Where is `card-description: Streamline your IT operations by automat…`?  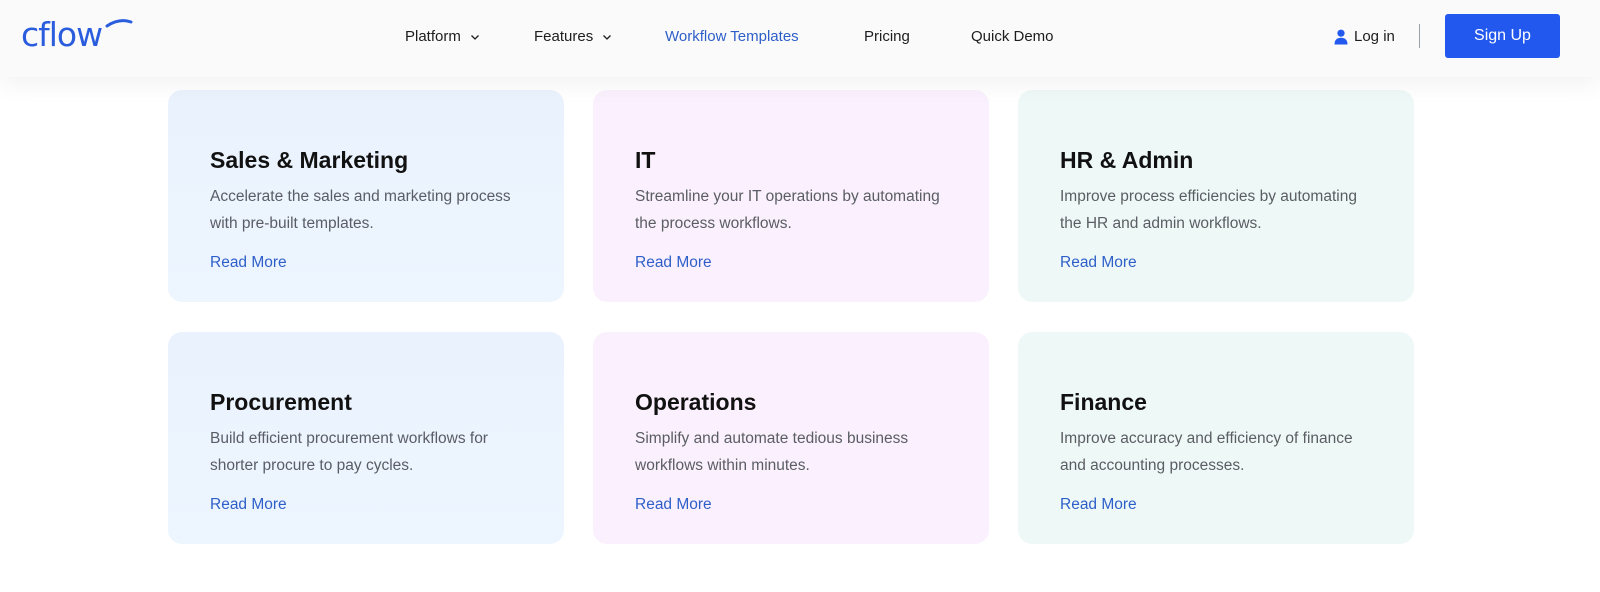
card-description: Streamline your IT operations by automat… is located at coordinates (787, 210).